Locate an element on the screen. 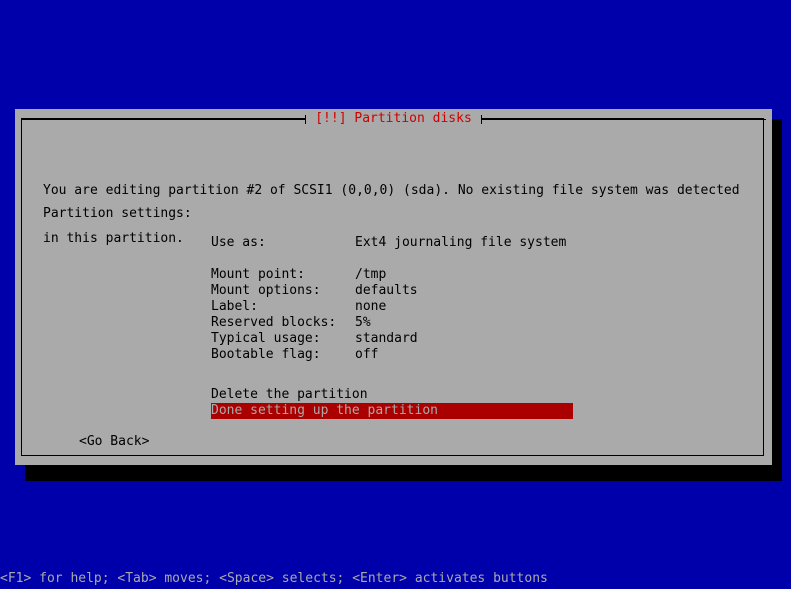 Image resolution: width=791 pixels, height=589 pixels. setting-value-typical-usage: standard is located at coordinates (386, 338).